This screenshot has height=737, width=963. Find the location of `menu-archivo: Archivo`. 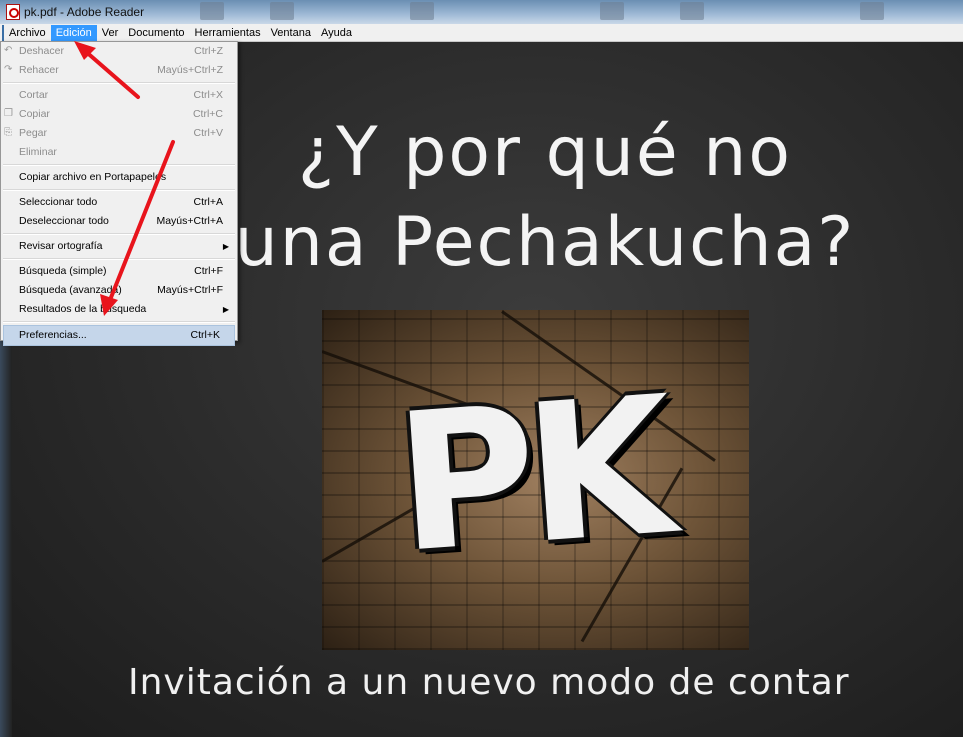

menu-archivo: Archivo is located at coordinates (26, 32).